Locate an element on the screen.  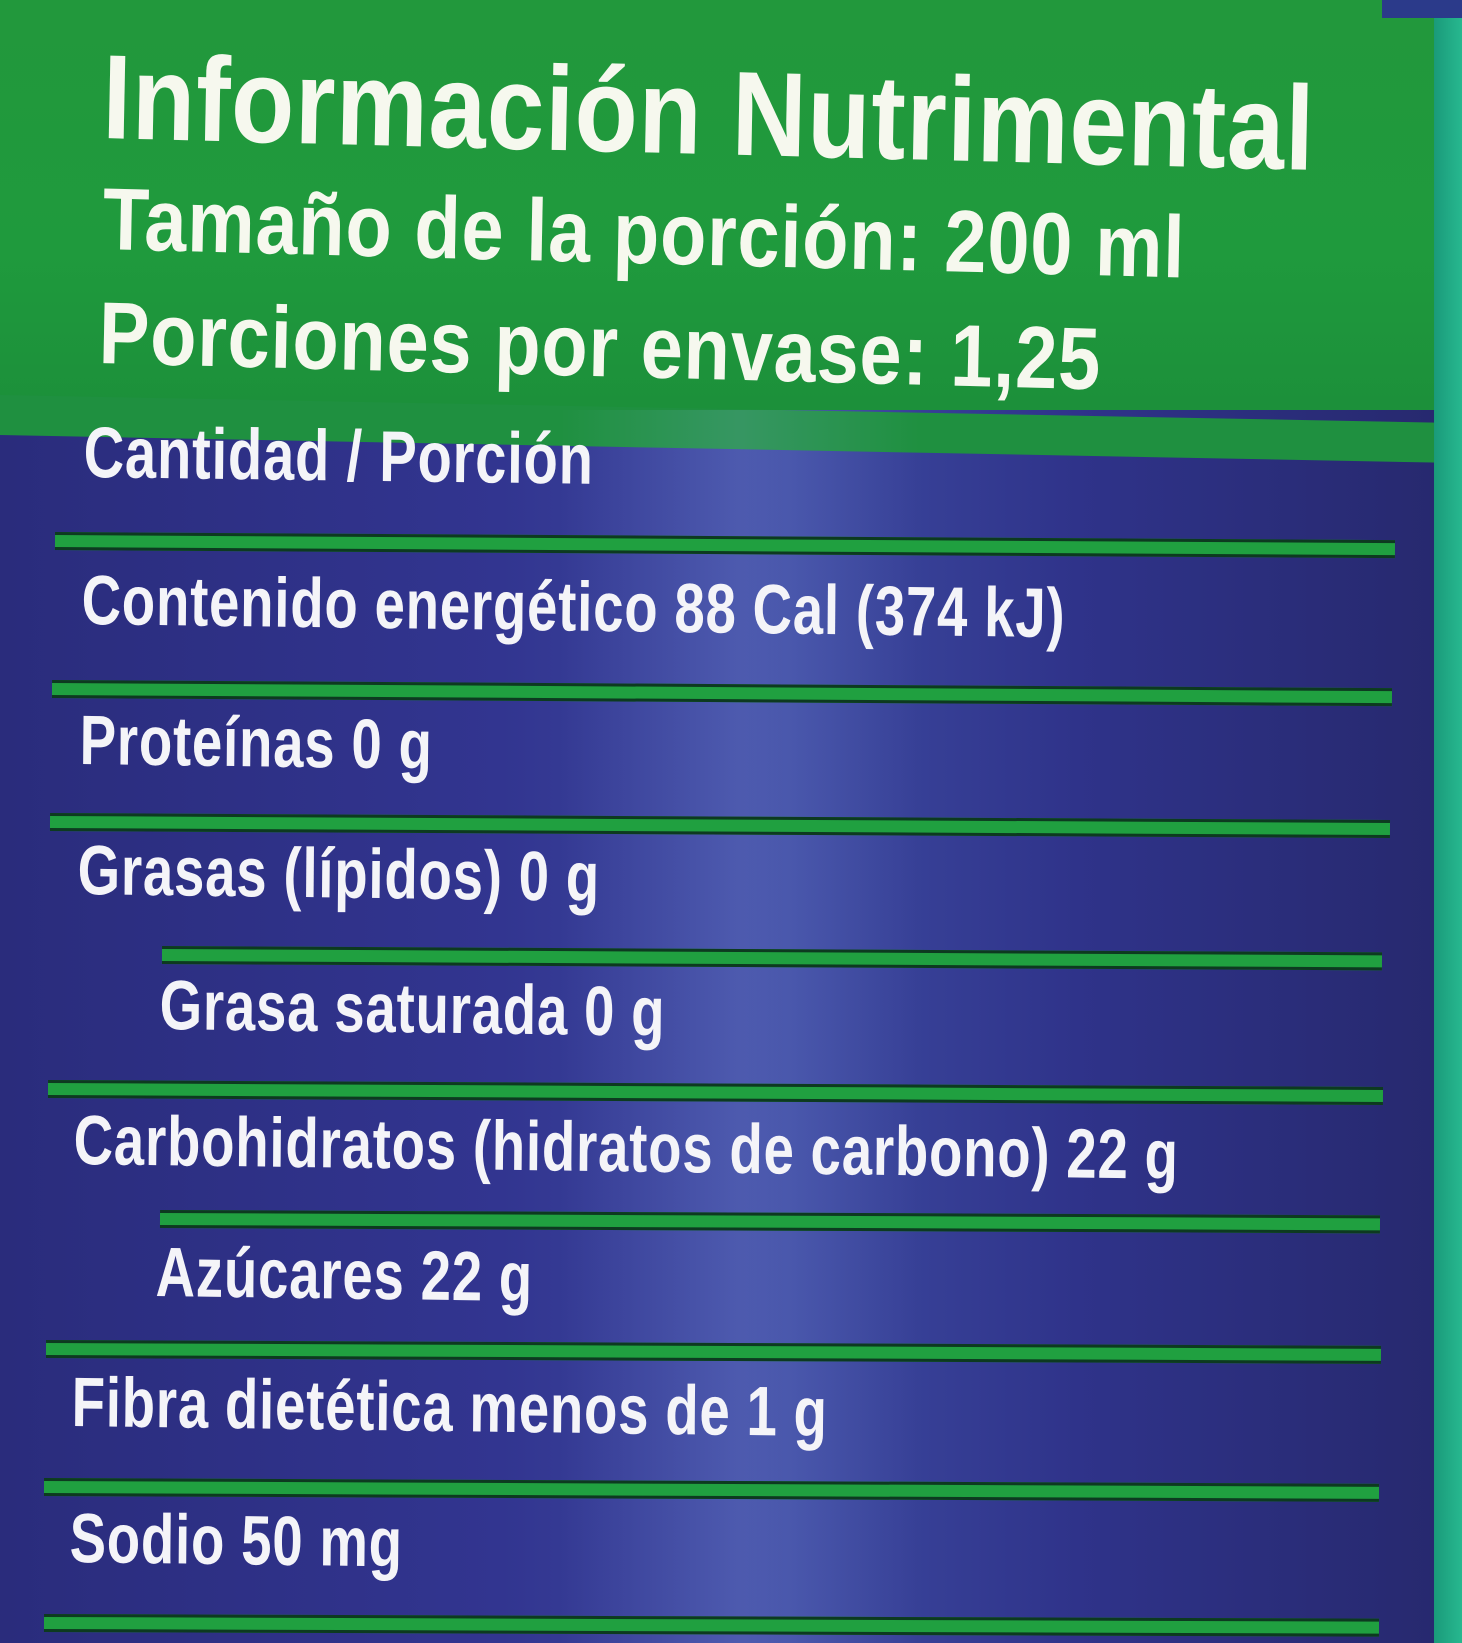
nutrient-row-fat: Grasas (lípidos) 0 g is located at coordinates (339, 873).